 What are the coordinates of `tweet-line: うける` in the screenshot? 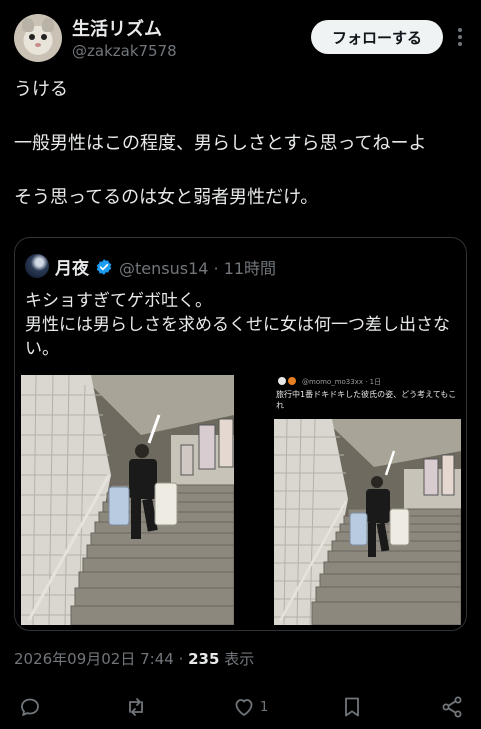 It's located at (41, 89).